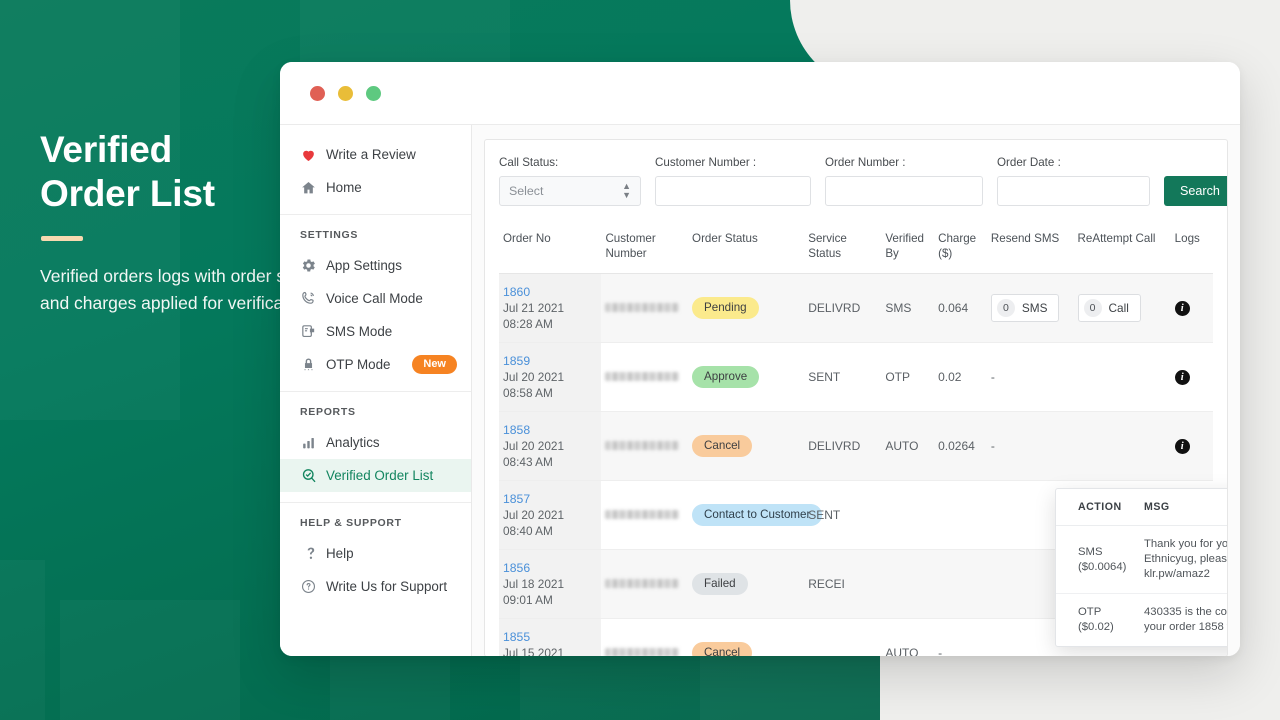  What do you see at coordinates (1195, 191) in the screenshot?
I see `search-button: Search` at bounding box center [1195, 191].